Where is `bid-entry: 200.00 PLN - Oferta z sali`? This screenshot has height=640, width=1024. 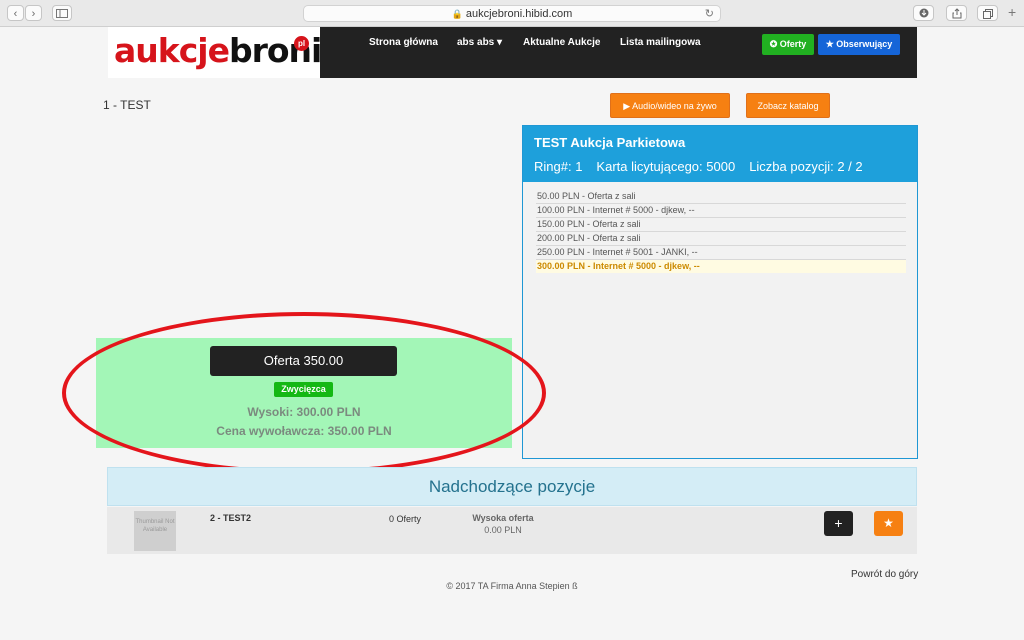 bid-entry: 200.00 PLN - Oferta z sali is located at coordinates (721, 239).